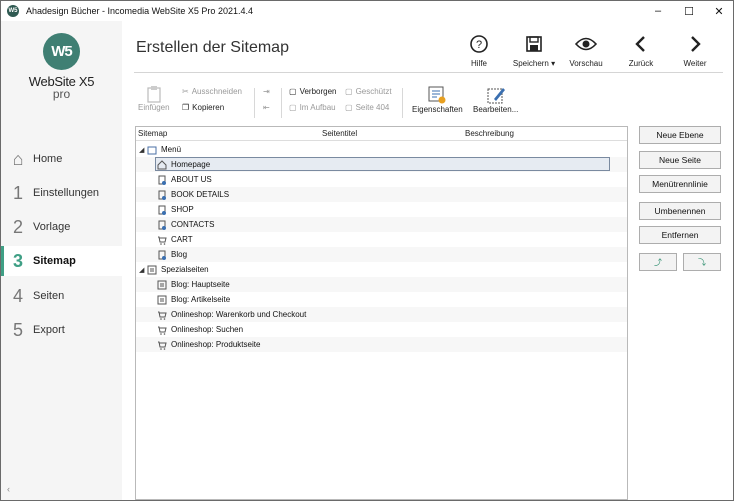 Image resolution: width=734 pixels, height=501 pixels. Describe the element at coordinates (381, 209) in the screenshot. I see `tree-item-shop: SHOP` at that location.